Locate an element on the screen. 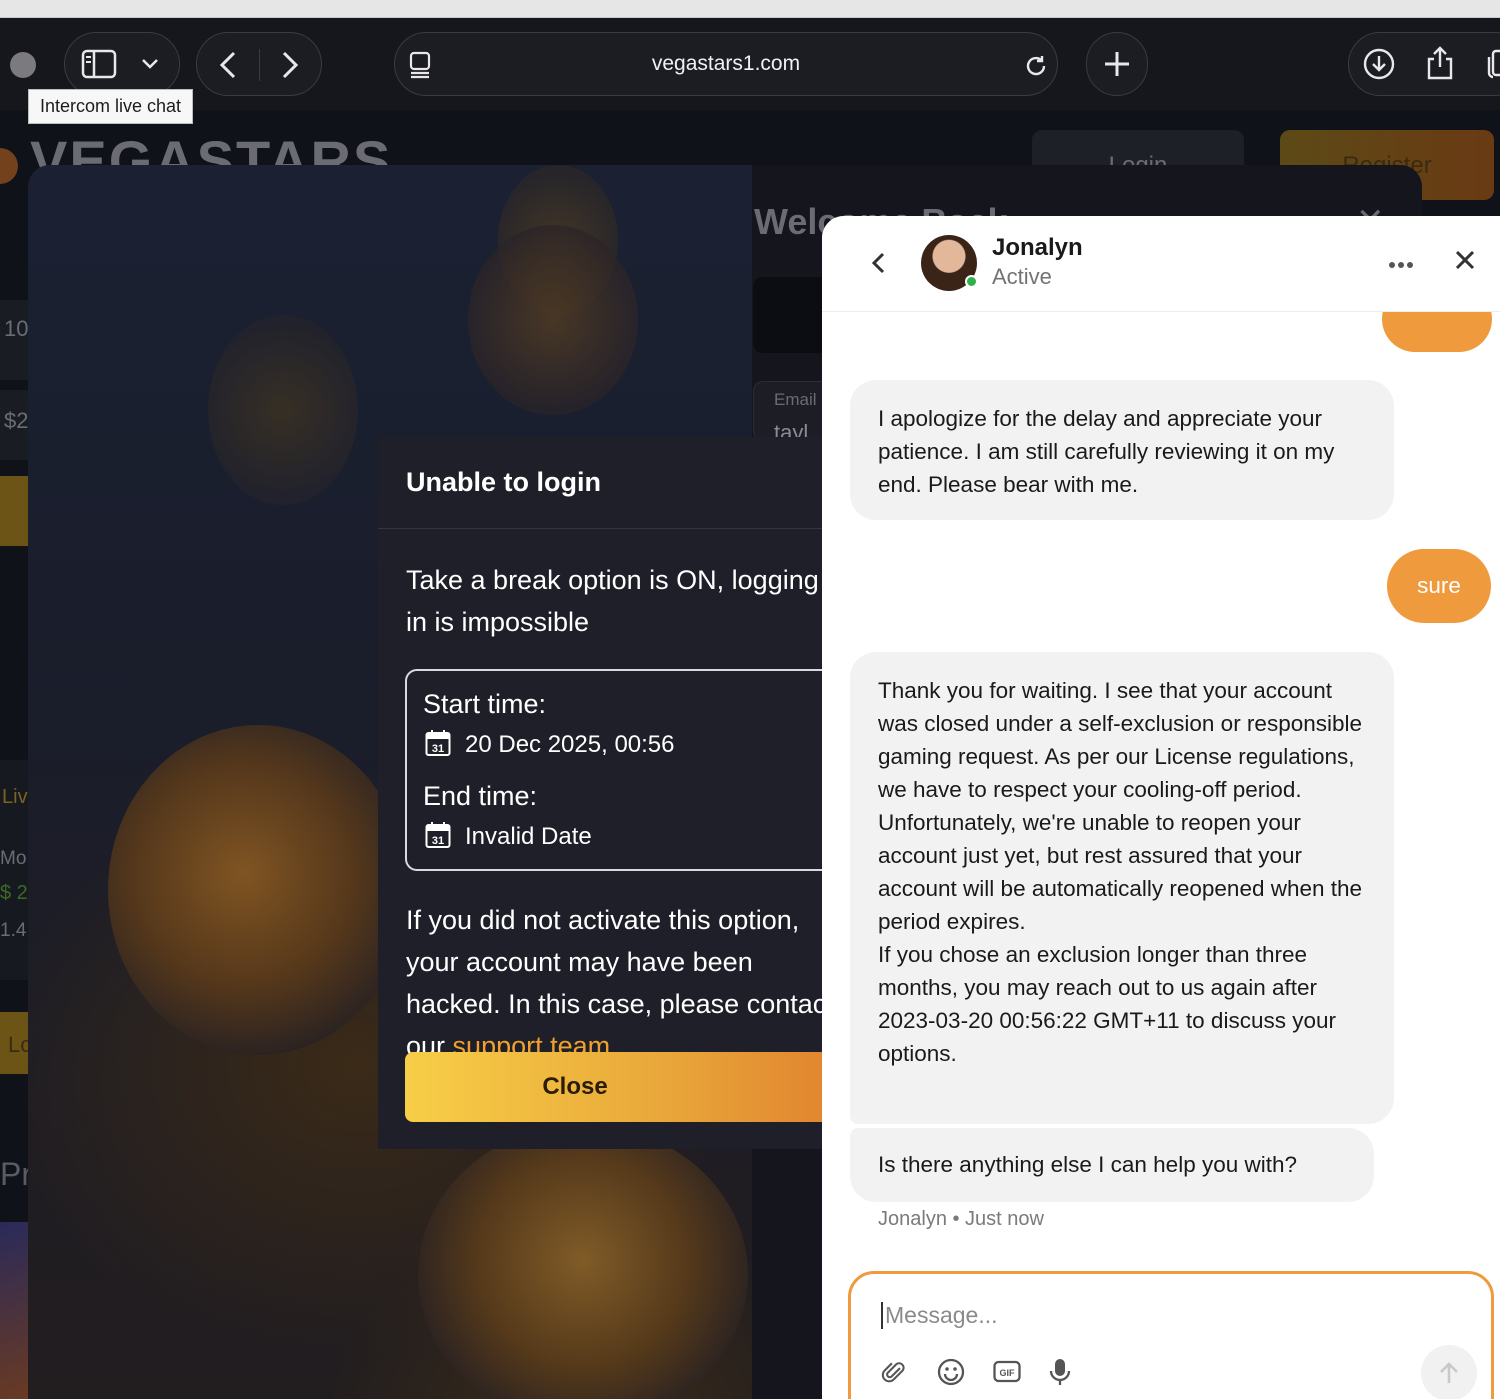  message-composer: GIF is located at coordinates (1171, 1335).